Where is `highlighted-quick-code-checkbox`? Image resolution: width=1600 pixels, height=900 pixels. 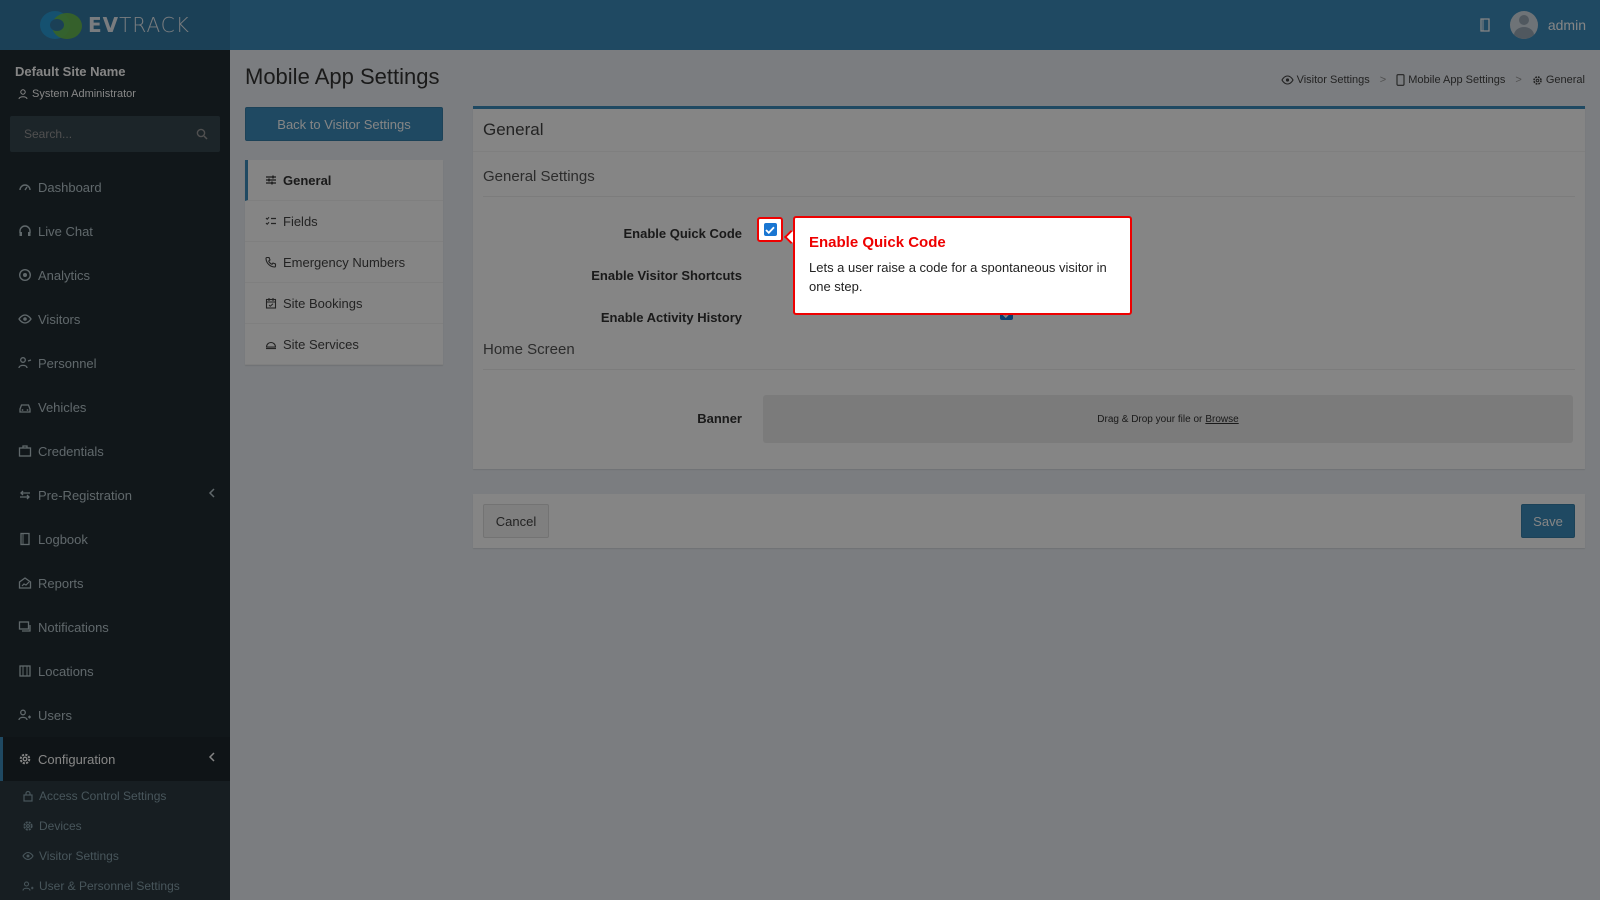
highlighted-quick-code-checkbox is located at coordinates (770, 229).